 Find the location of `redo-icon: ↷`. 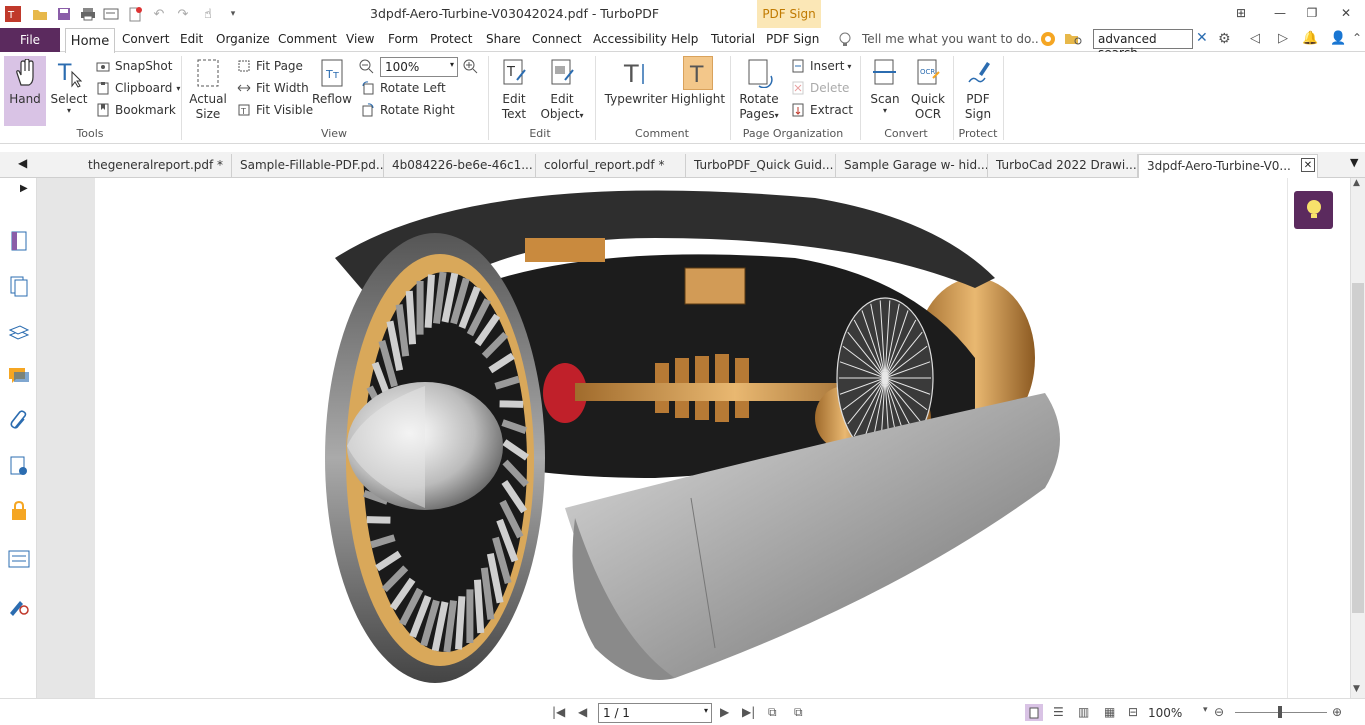

redo-icon: ↷ is located at coordinates (183, 14).